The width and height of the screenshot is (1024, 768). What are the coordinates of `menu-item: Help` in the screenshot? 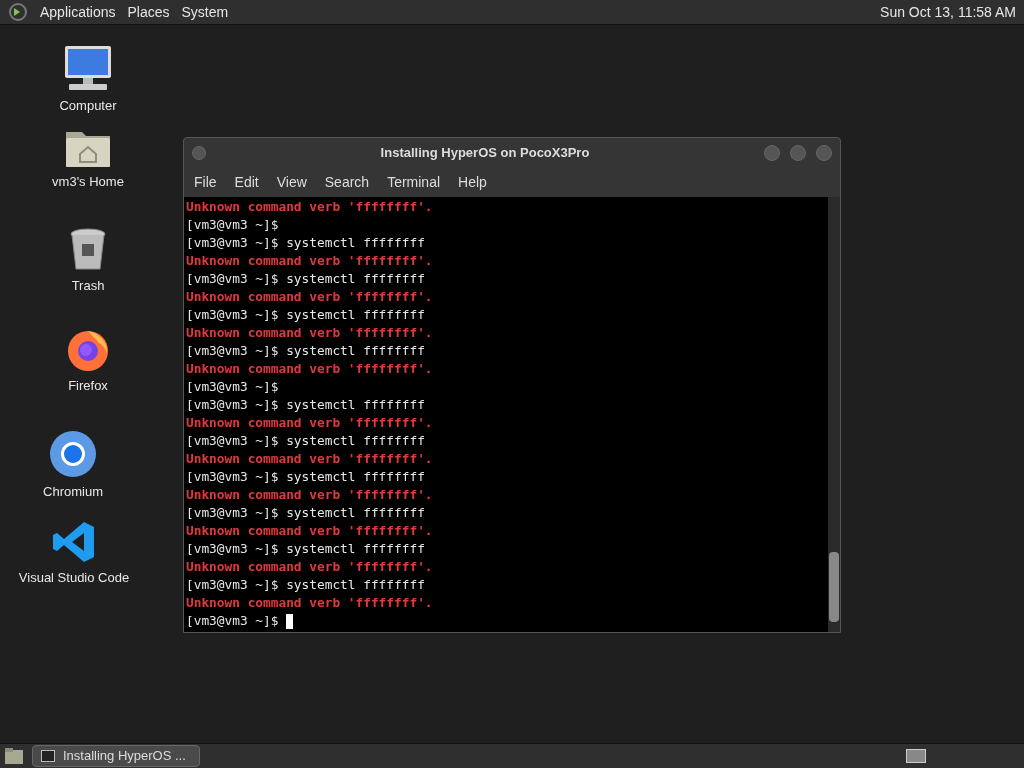 It's located at (472, 182).